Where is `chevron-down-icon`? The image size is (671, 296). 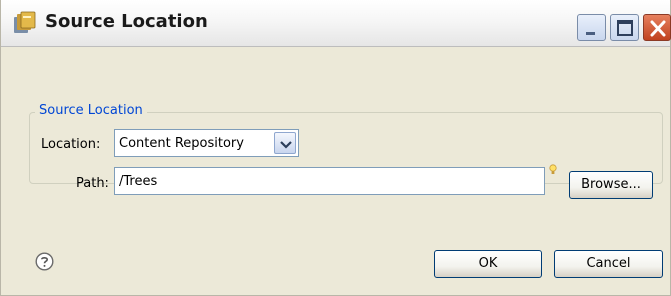 chevron-down-icon is located at coordinates (286, 145).